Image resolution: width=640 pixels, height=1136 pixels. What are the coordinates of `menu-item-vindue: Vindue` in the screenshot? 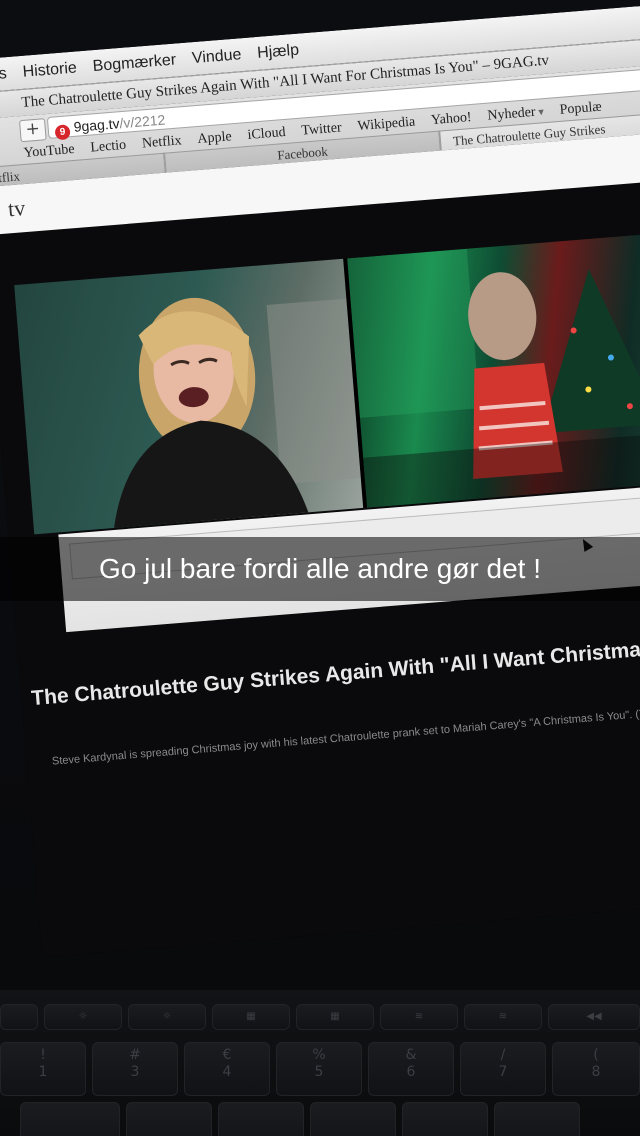 It's located at (216, 57).